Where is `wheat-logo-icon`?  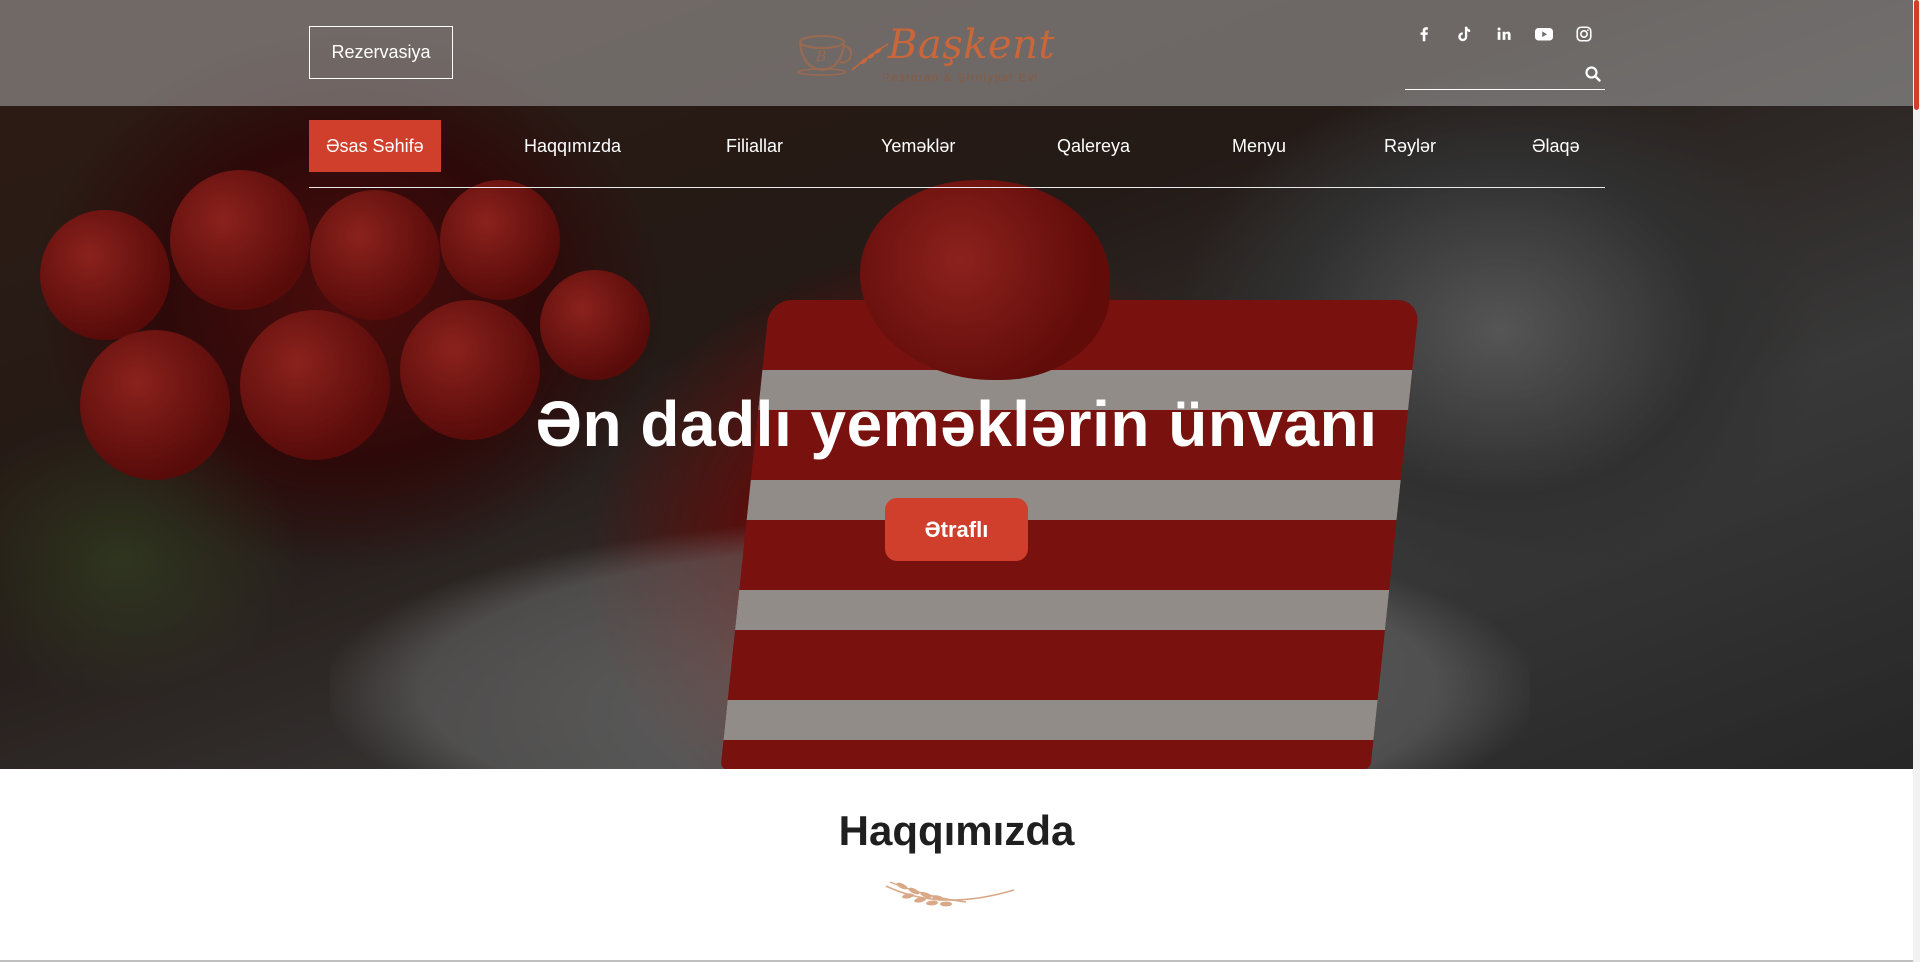
wheat-logo-icon is located at coordinates (870, 57).